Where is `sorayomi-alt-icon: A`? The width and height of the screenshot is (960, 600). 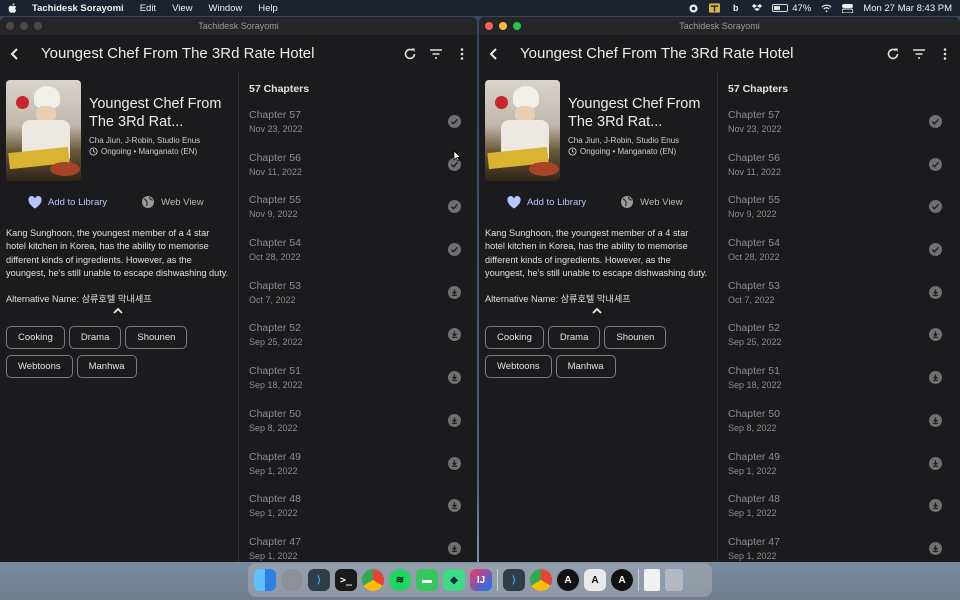 sorayomi-alt-icon: A is located at coordinates (622, 580).